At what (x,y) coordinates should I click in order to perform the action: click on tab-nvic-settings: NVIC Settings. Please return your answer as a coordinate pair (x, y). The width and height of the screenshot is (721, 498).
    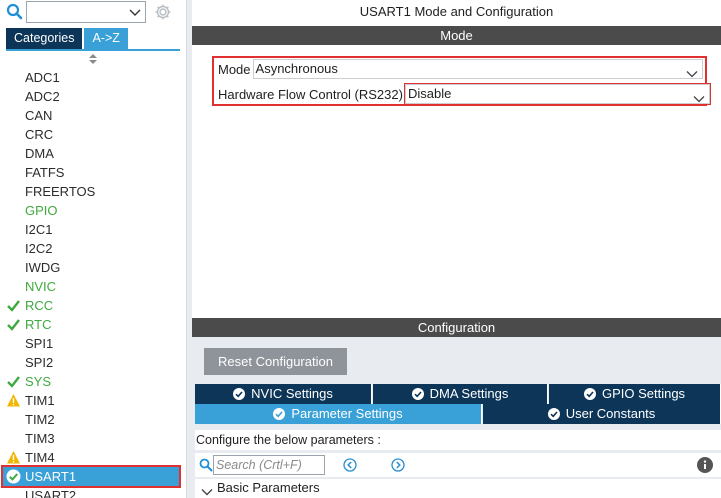
    Looking at the image, I should click on (283, 394).